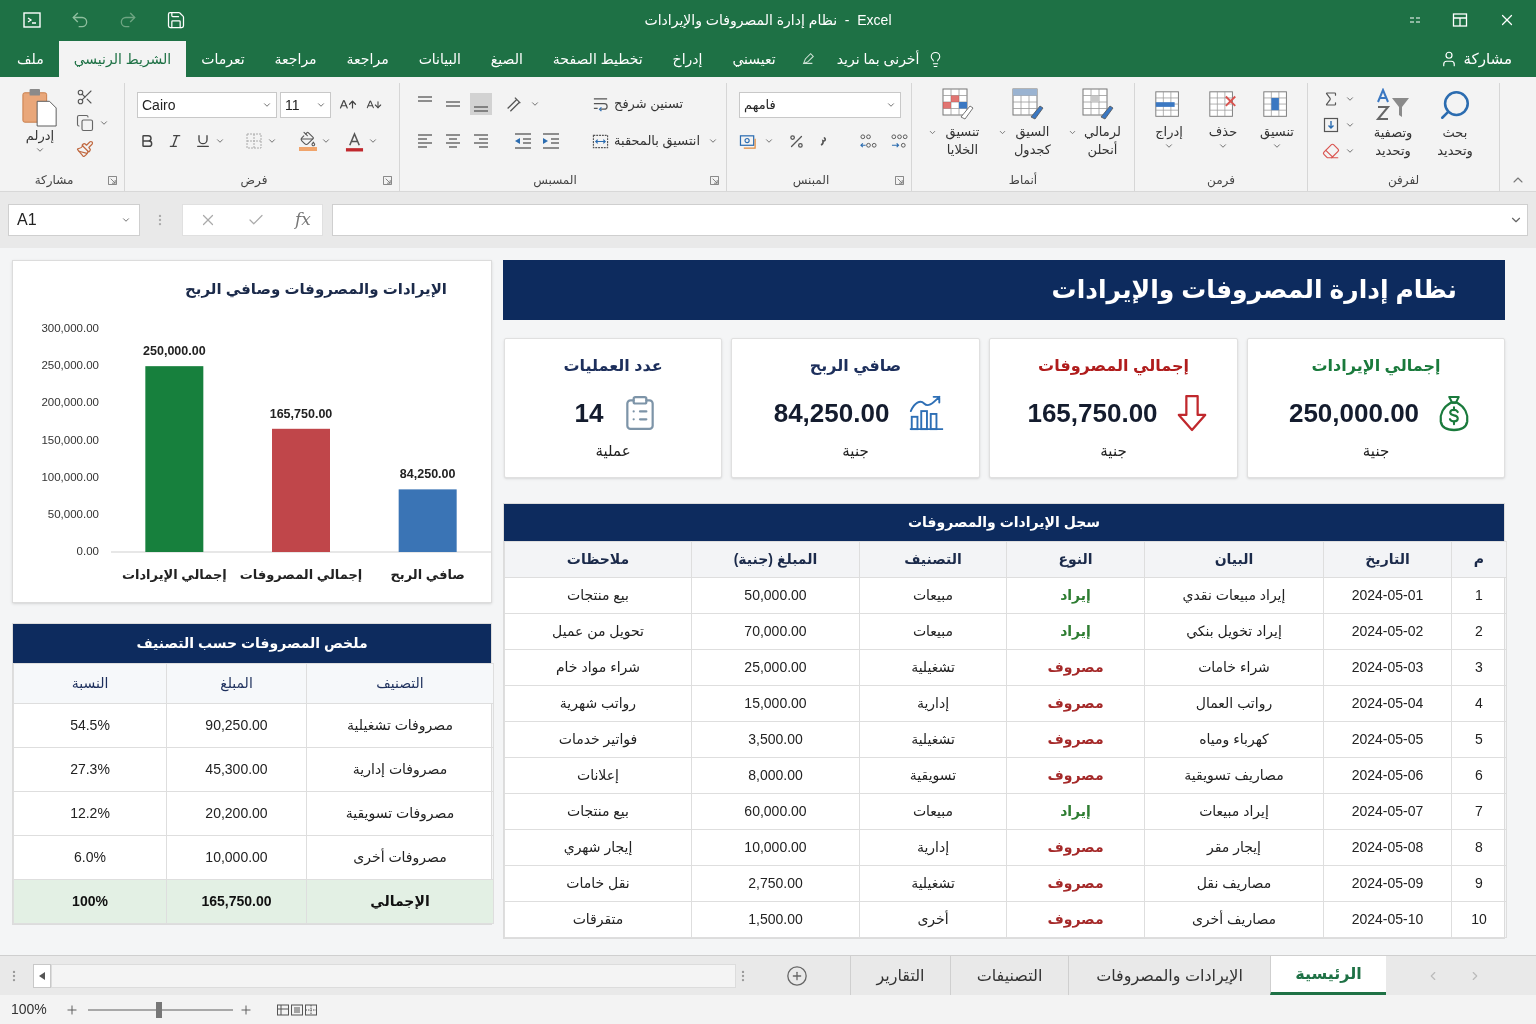 This screenshot has width=1536, height=1024. Describe the element at coordinates (203, 141) in the screenshot. I see `underline-icon` at that location.